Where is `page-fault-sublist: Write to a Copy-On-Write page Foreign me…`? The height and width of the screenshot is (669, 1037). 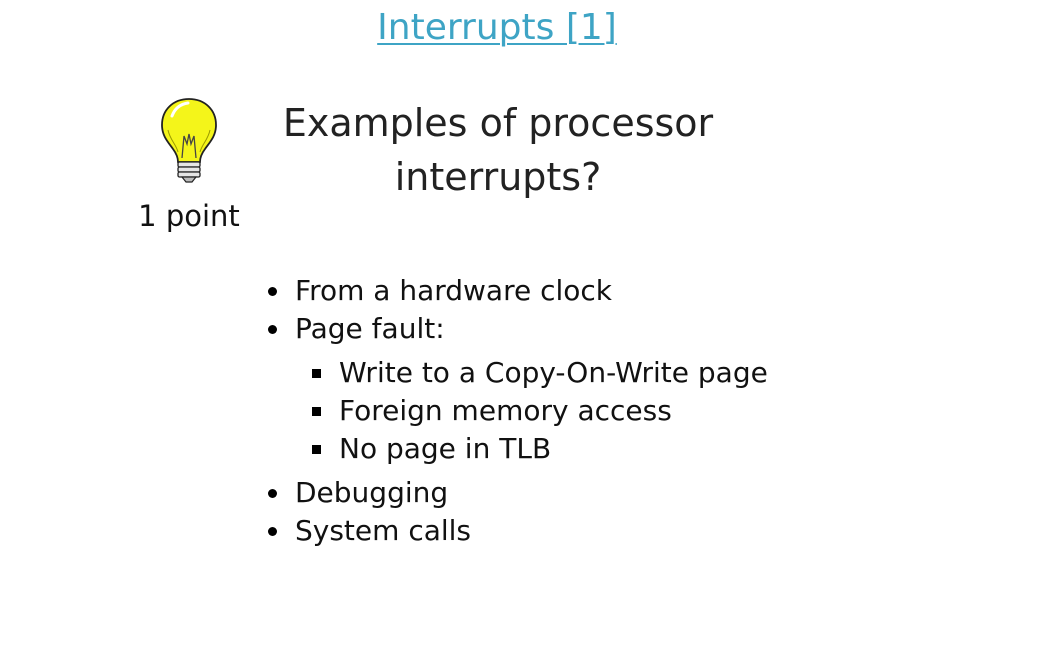 page-fault-sublist: Write to a Copy-On-Write page Foreign me… is located at coordinates (514, 411).